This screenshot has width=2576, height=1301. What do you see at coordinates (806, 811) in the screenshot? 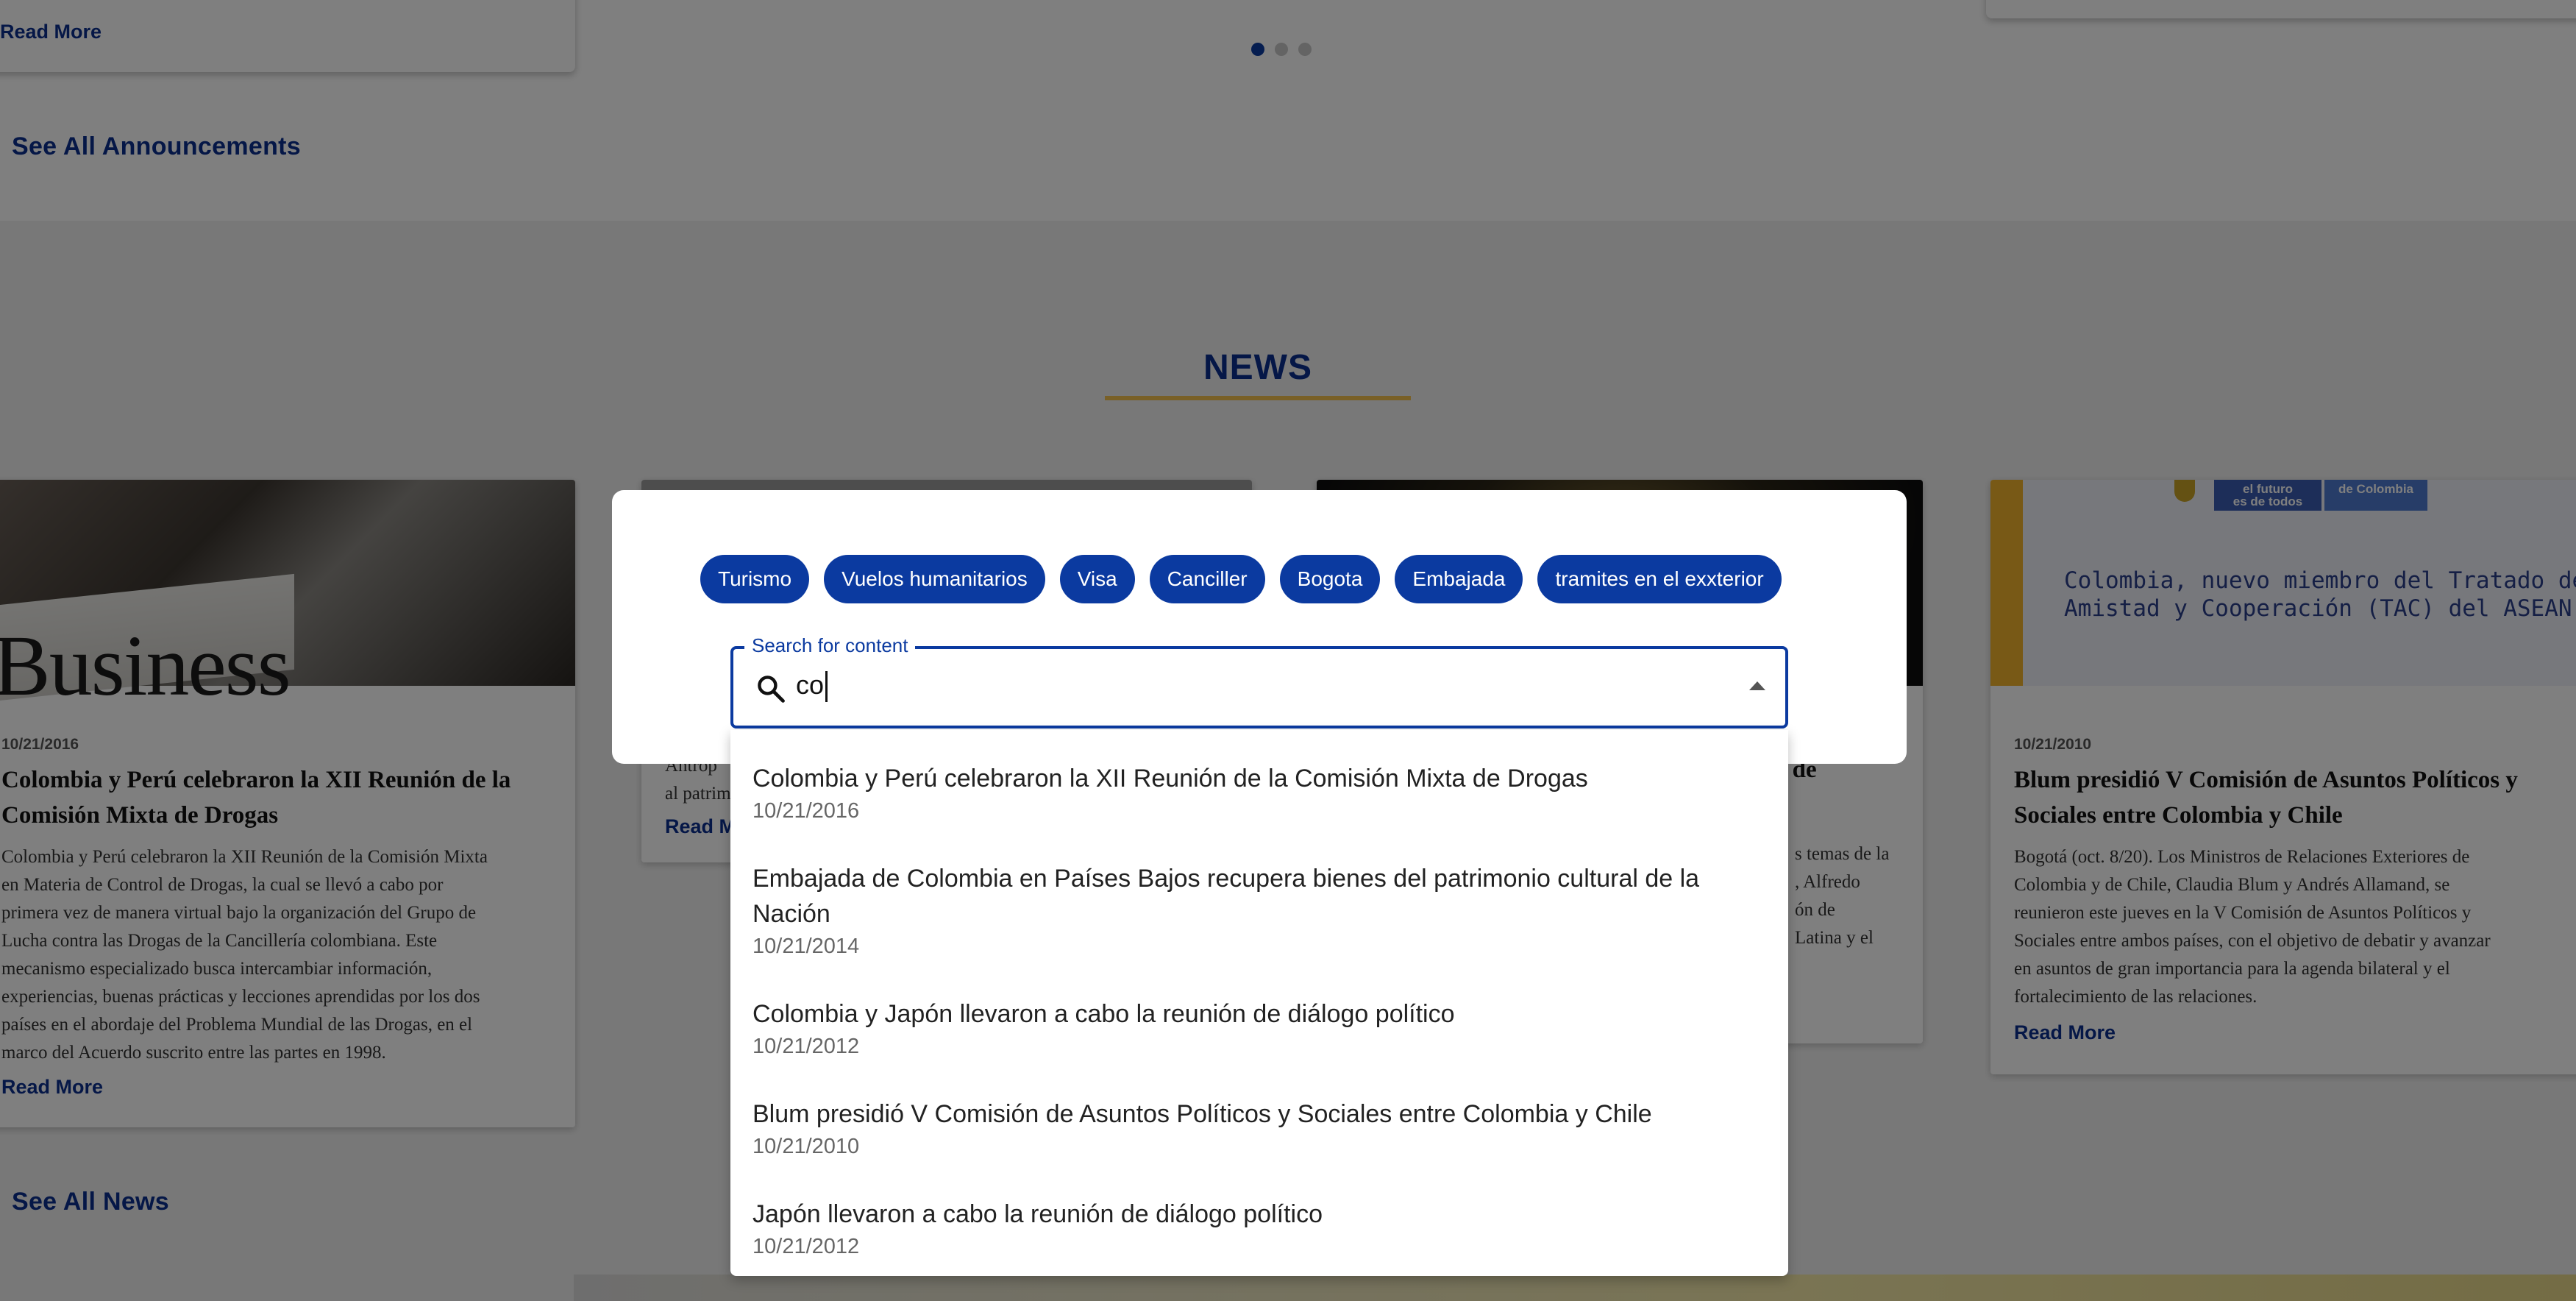
I see `result-date: 10/21/2016` at bounding box center [806, 811].